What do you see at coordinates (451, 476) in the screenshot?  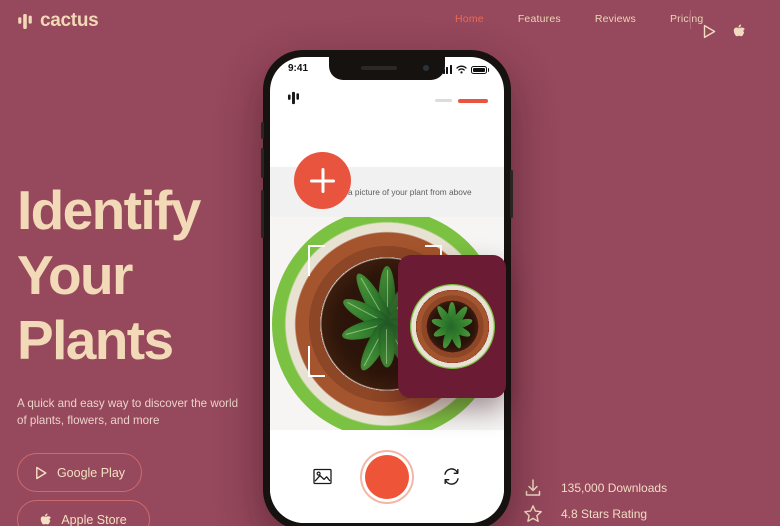 I see `flip-camera-icon` at bounding box center [451, 476].